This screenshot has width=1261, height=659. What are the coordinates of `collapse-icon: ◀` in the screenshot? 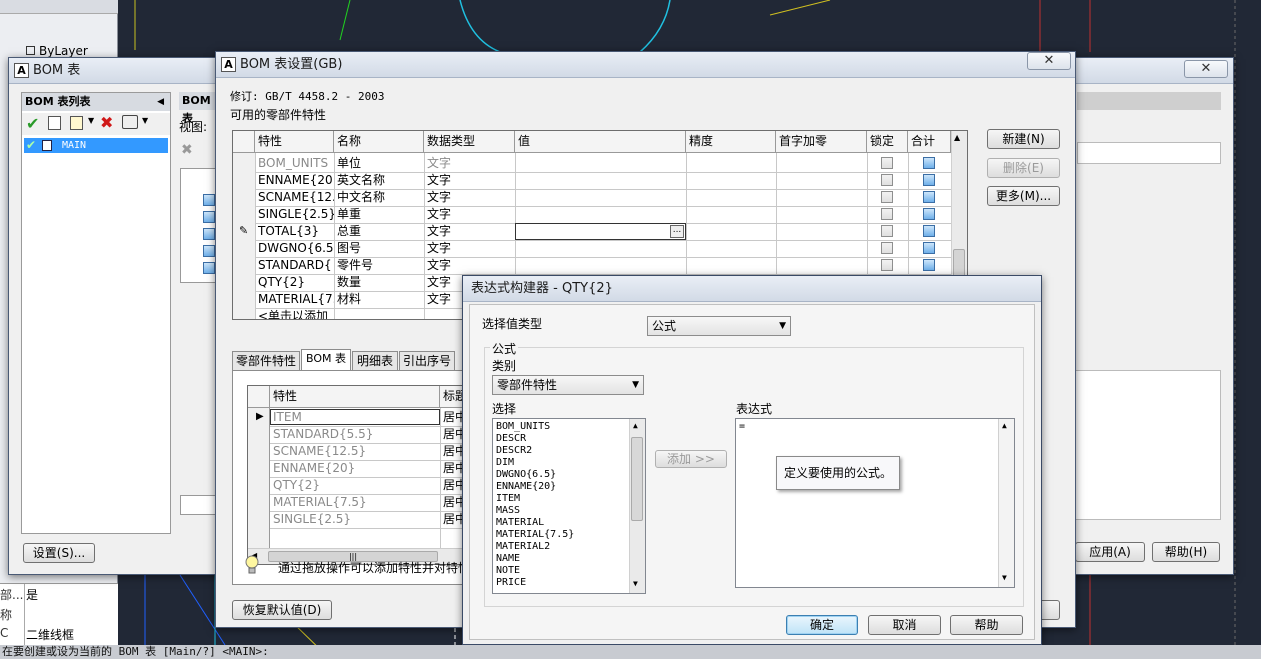 It's located at (160, 102).